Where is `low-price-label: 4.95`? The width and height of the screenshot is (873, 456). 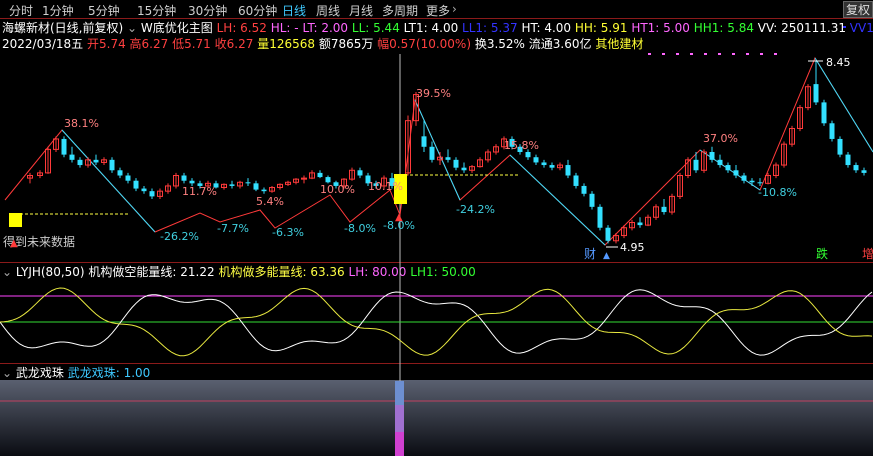
low-price-label: 4.95 is located at coordinates (632, 247).